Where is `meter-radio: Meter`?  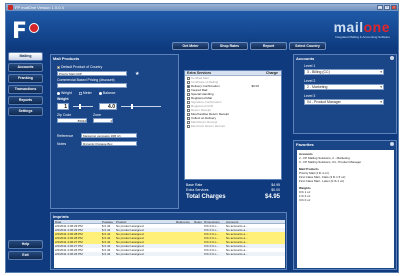 meter-radio: Meter is located at coordinates (85, 93).